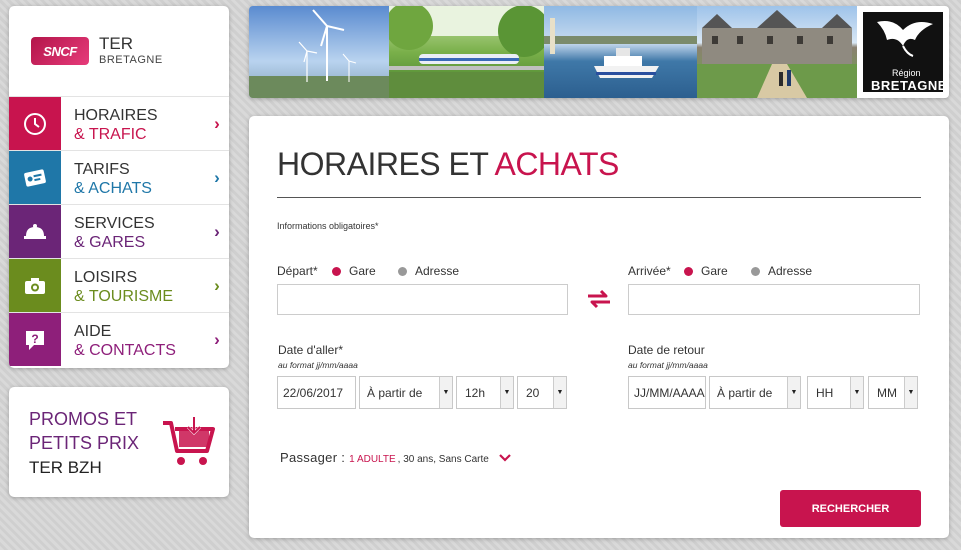 This screenshot has height=550, width=961. I want to click on outbound-date-label: Date d'aller*, so click(310, 350).